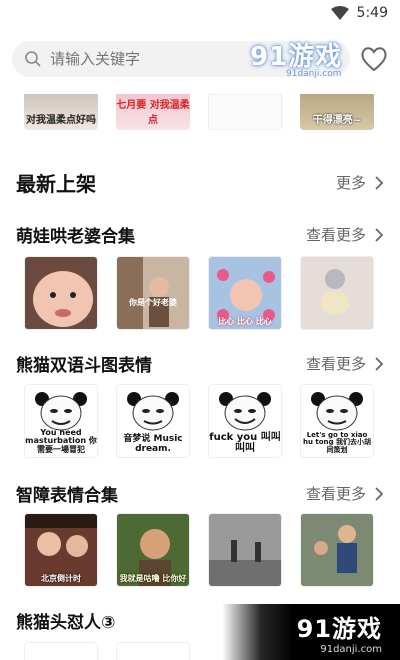  I want to click on street-scene-image, so click(245, 550).